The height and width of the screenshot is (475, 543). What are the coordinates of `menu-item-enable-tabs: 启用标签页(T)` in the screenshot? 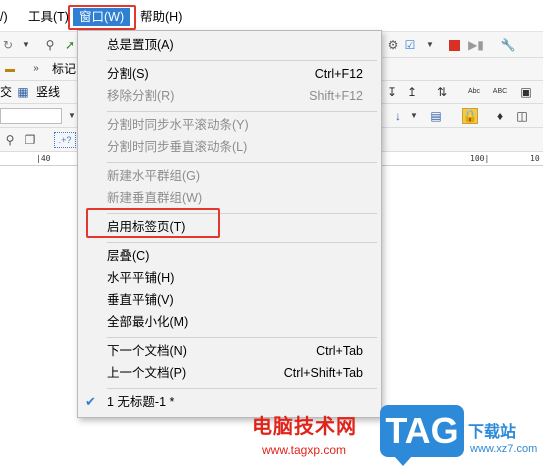 It's located at (229, 227).